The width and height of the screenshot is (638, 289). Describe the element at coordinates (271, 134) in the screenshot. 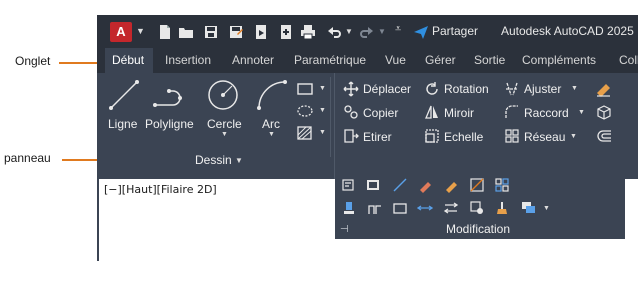

I see `arc-dropdown-icon: ▼` at that location.